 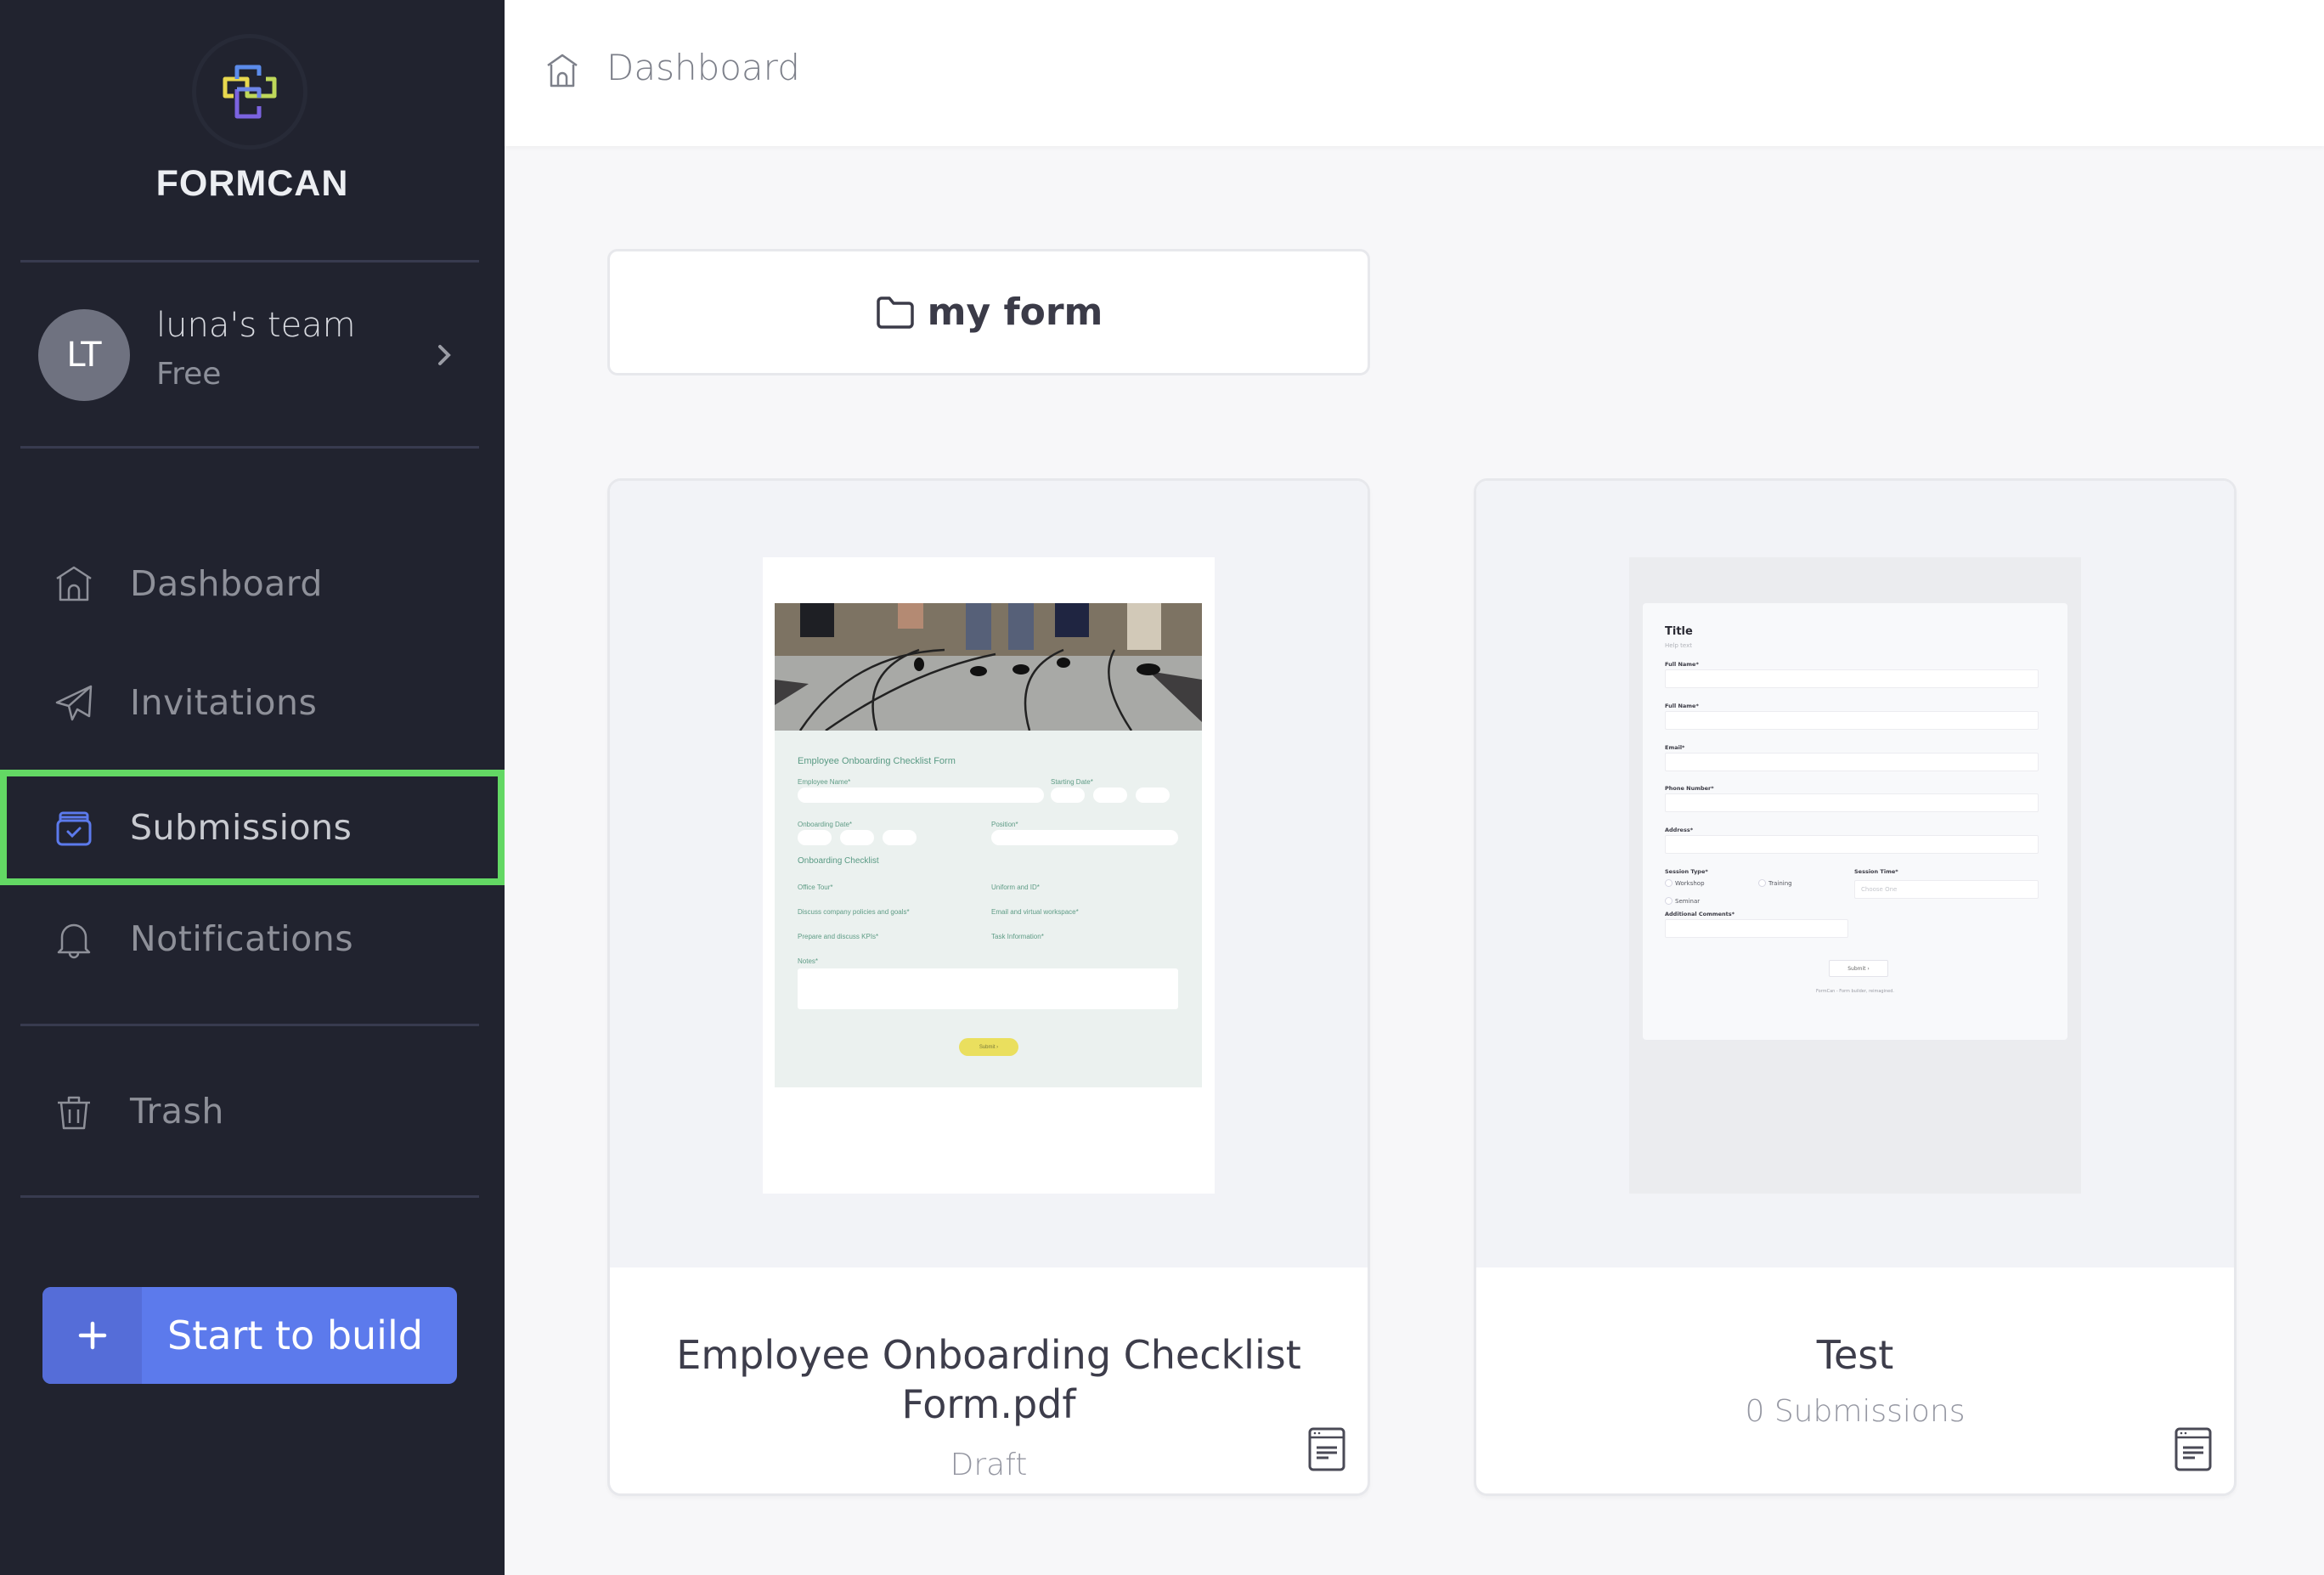 What do you see at coordinates (242, 938) in the screenshot?
I see `sidebar-item-label: Notifications` at bounding box center [242, 938].